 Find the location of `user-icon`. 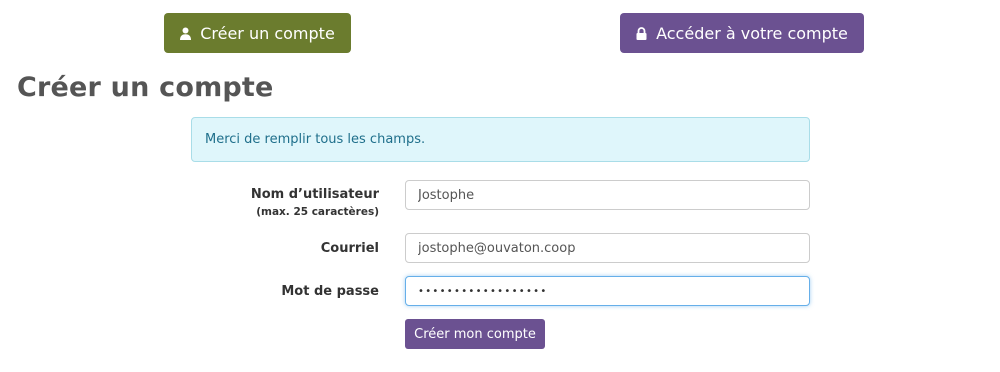

user-icon is located at coordinates (186, 33).